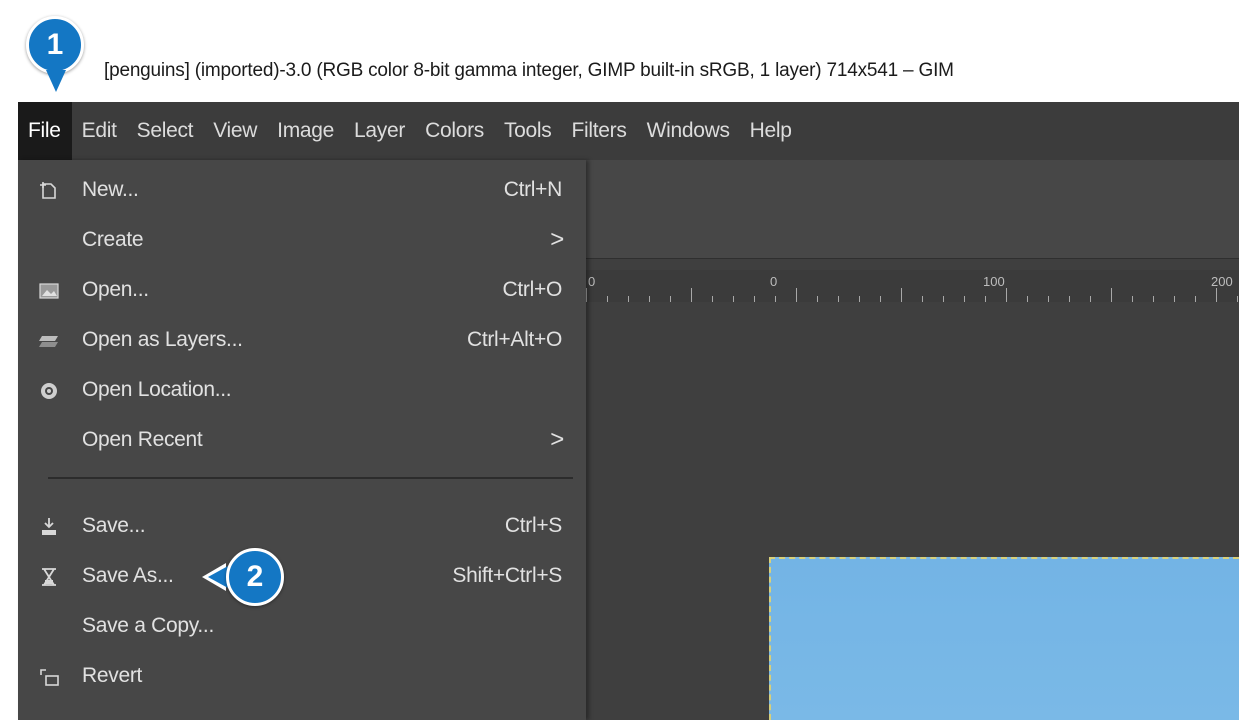  Describe the element at coordinates (302, 291) in the screenshot. I see `menu-item-open: Open... Ctrl+O` at that location.